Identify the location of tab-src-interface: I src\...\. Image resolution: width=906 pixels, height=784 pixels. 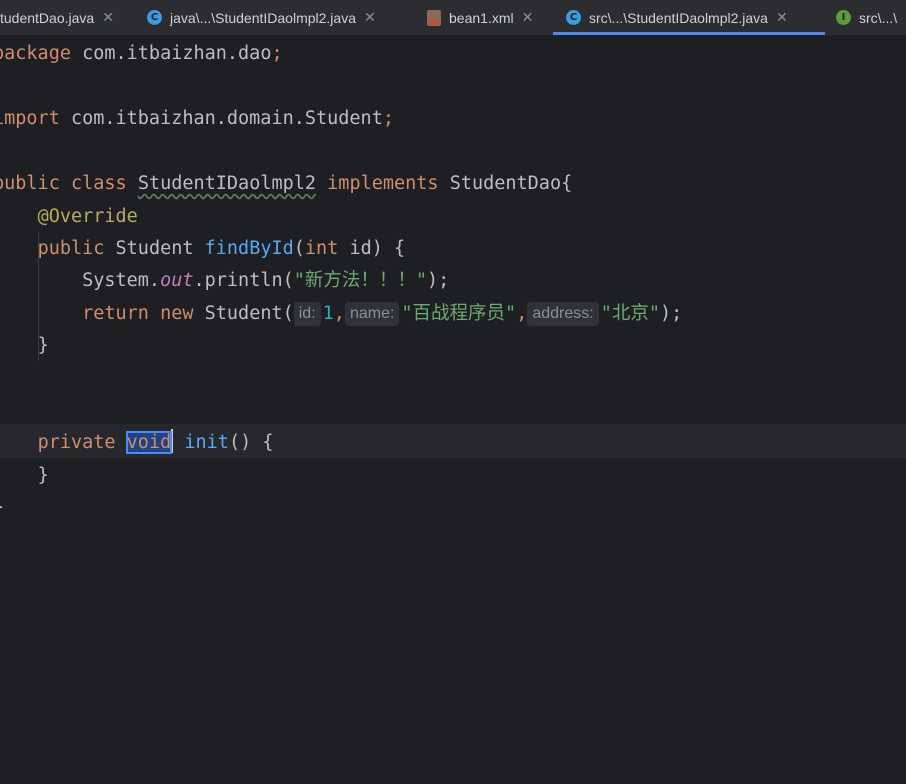
(871, 17).